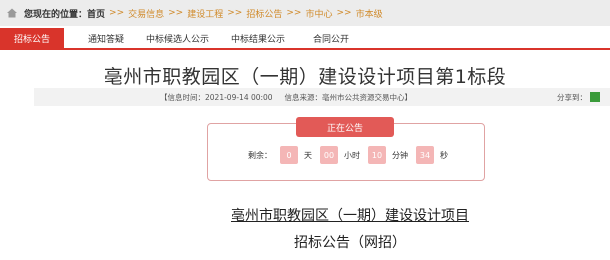 The image size is (610, 260). Describe the element at coordinates (348, 97) in the screenshot. I see `info-source: 信息来源：亳州市公共资源交易中心】` at that location.